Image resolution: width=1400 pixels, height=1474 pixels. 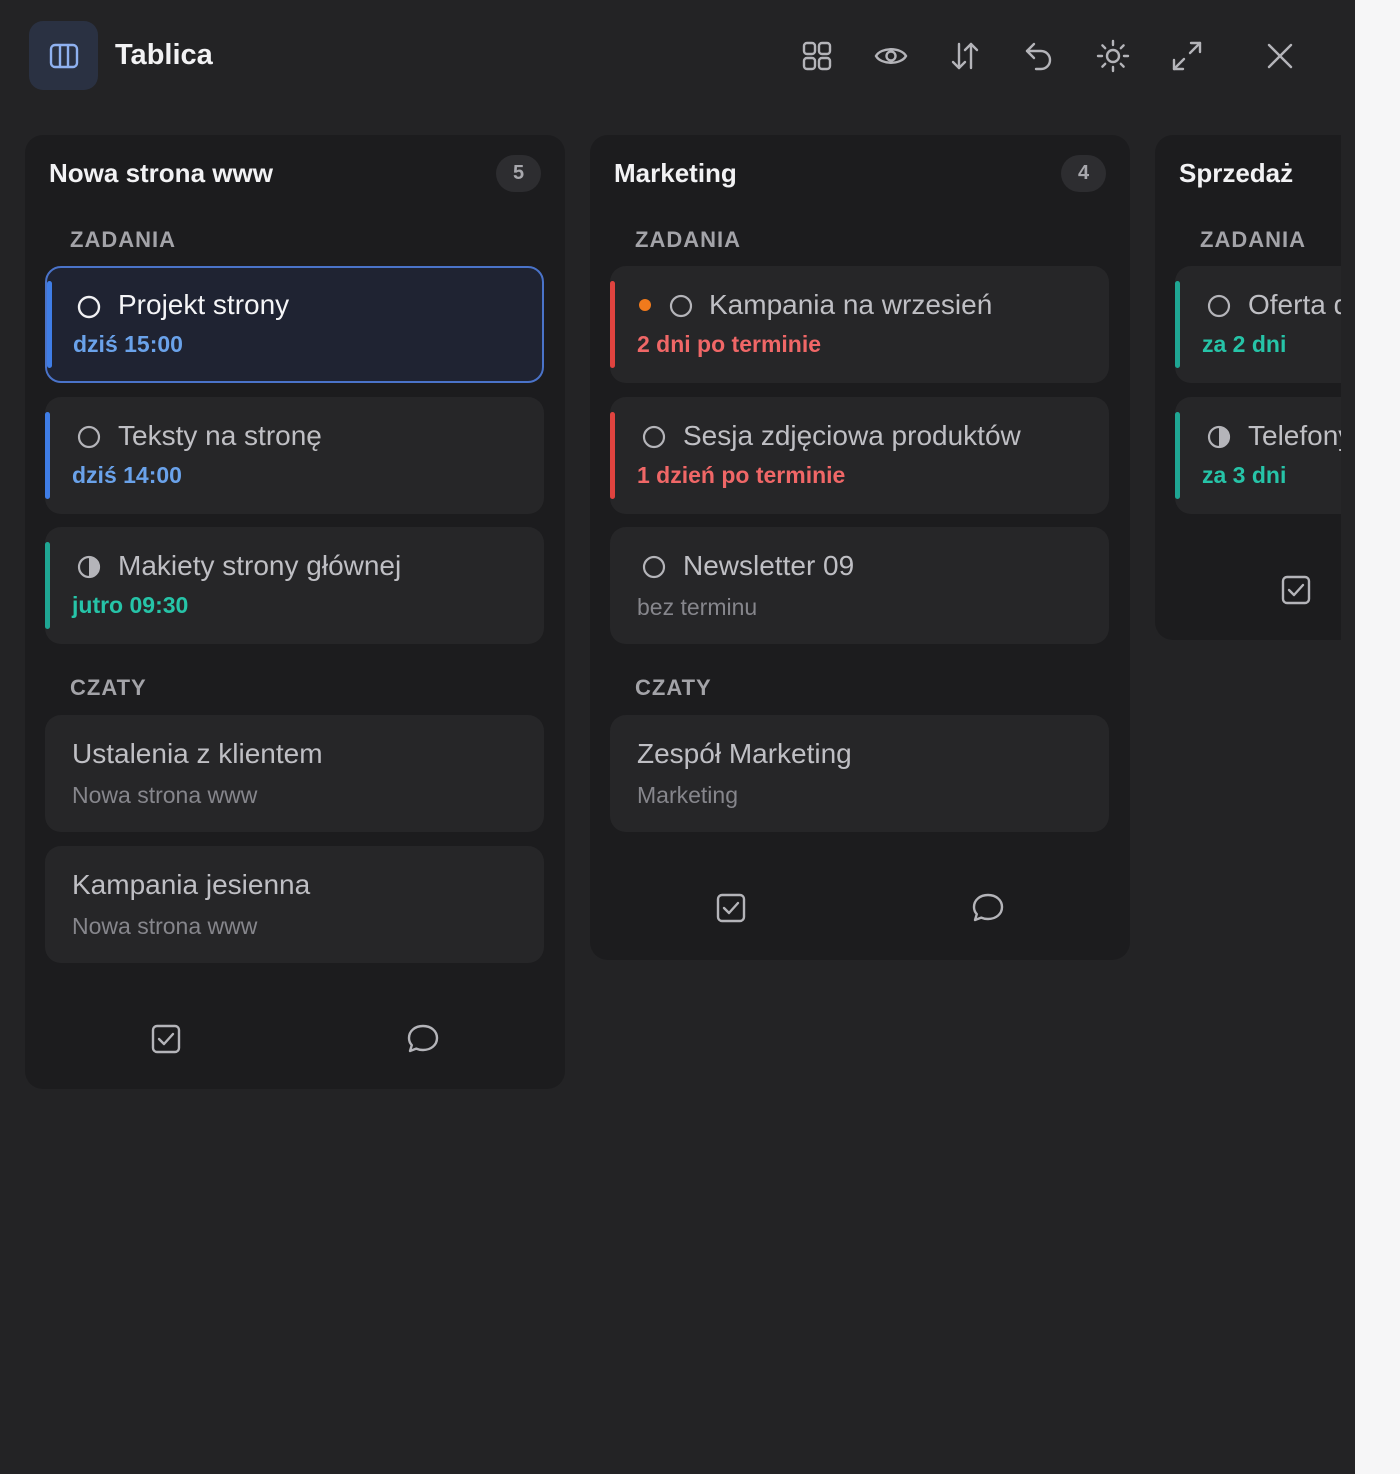 I want to click on undo-icon, so click(x=1038, y=56).